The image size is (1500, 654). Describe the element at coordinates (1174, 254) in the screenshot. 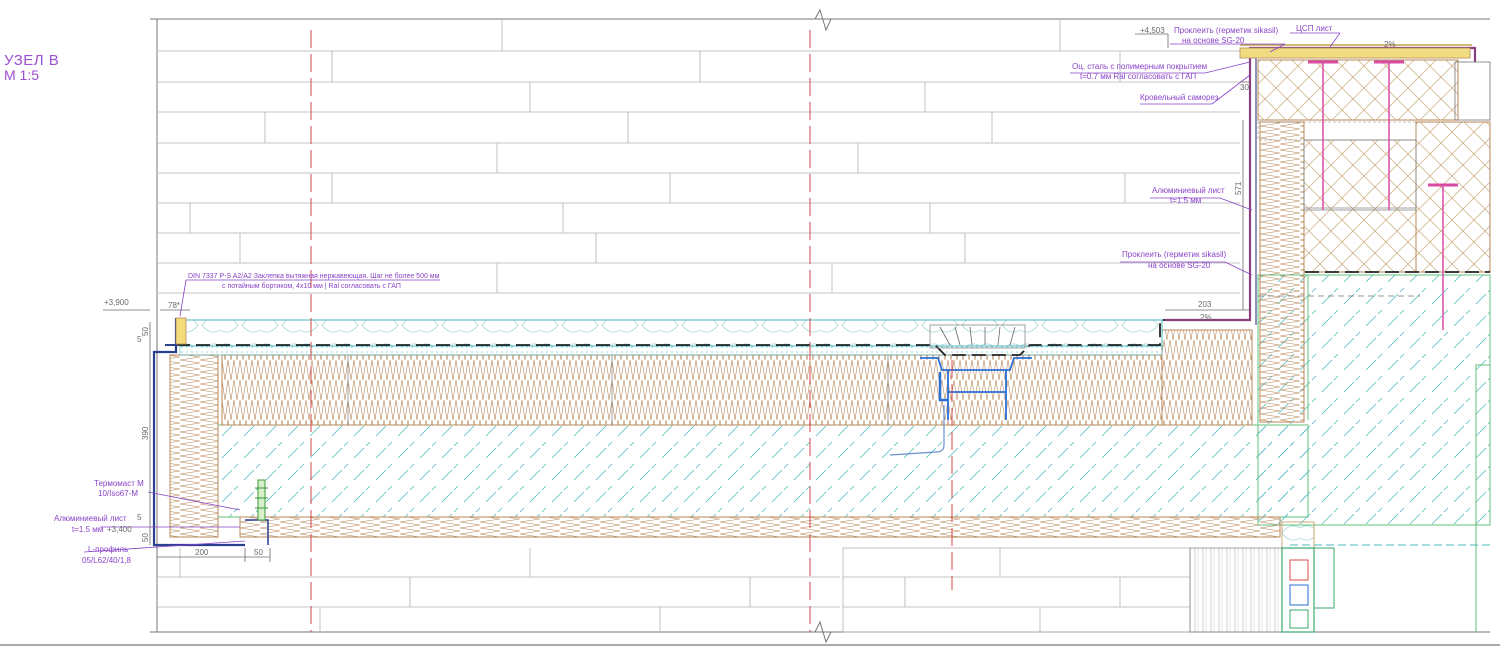

I see `sealant-mid-label-1: Проклеить (герметик sikasil)` at that location.